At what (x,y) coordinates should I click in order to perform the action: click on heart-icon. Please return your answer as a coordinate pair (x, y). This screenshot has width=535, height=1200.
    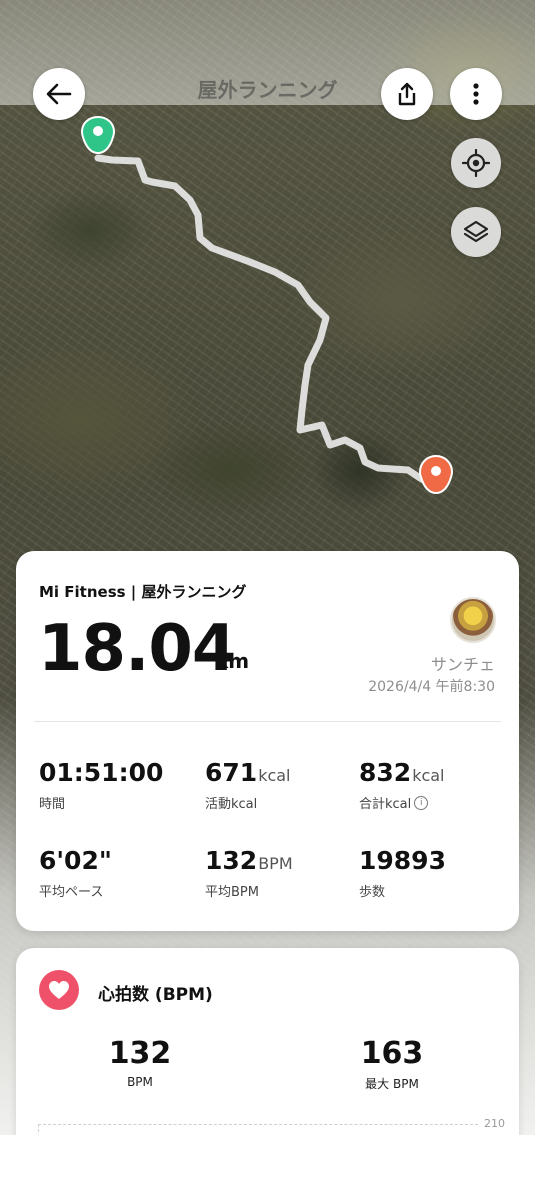
    Looking at the image, I should click on (59, 990).